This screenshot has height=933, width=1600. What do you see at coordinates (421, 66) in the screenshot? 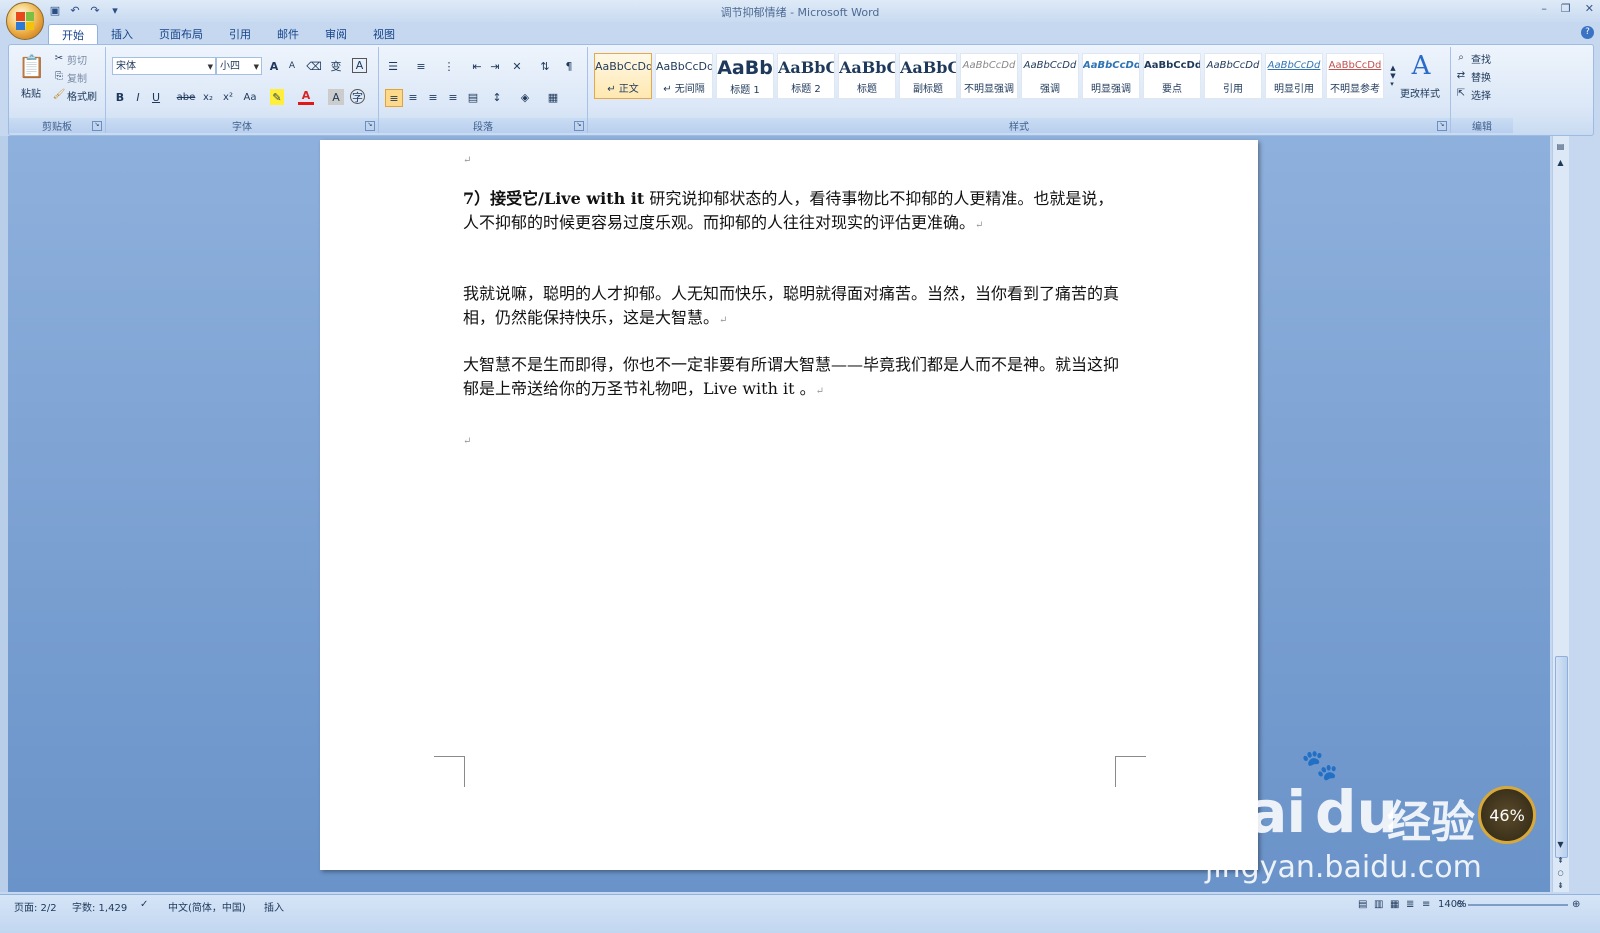
I see `numbering-icon: ≡` at bounding box center [421, 66].